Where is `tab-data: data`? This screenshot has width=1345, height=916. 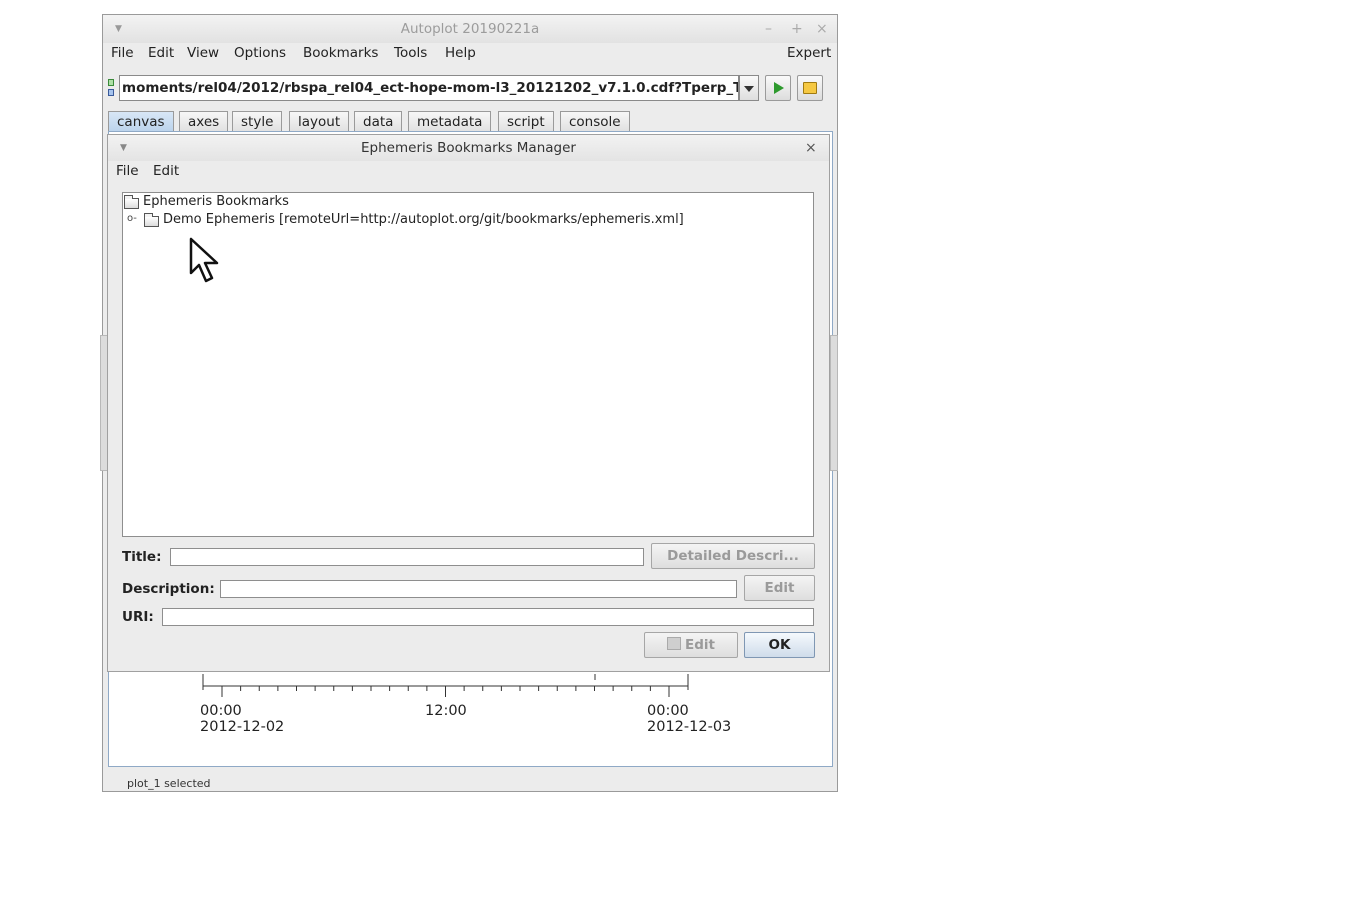
tab-data: data is located at coordinates (378, 121).